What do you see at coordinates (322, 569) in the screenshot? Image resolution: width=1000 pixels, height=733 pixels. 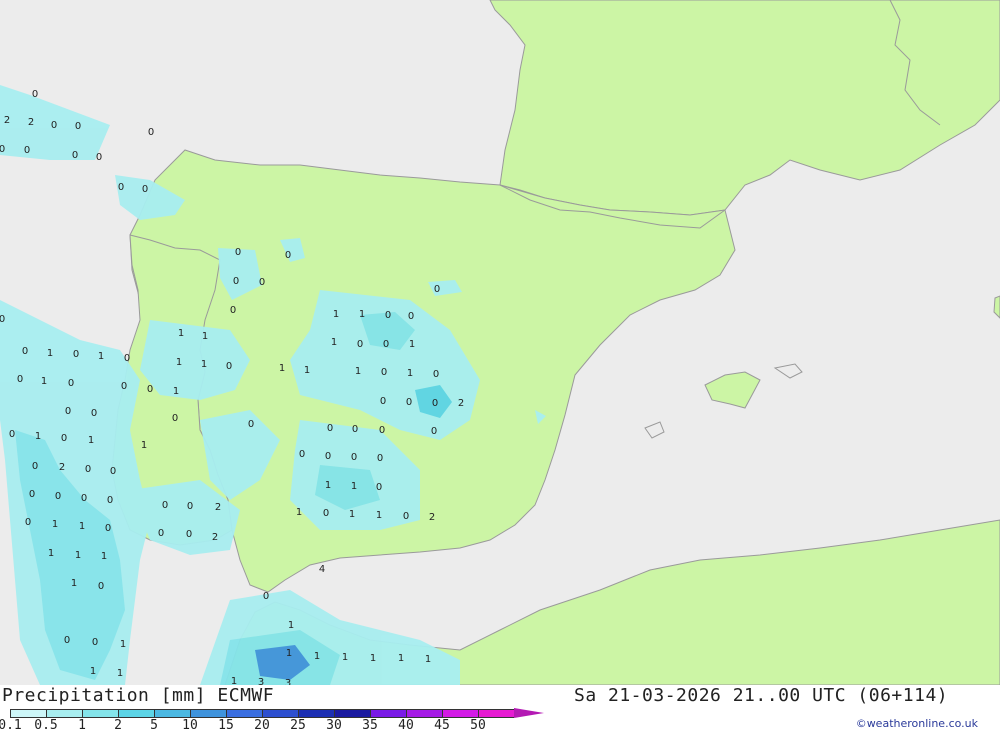 I see `precip-value-label: 4` at bounding box center [322, 569].